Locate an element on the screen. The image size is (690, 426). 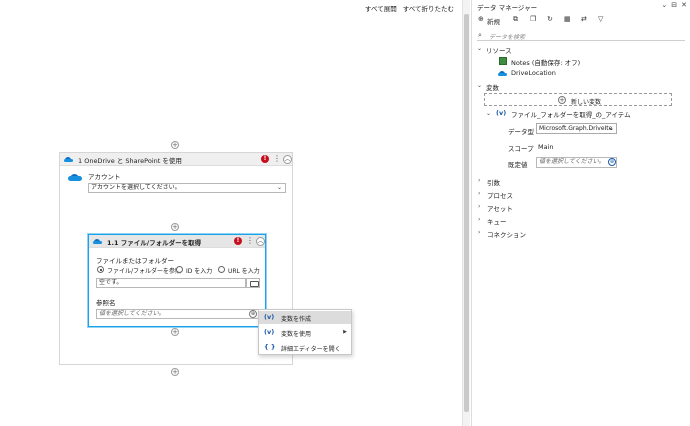
card-header: 1.1 ファイル/フォルダーを取得 ! ⋮ ︿ is located at coordinates (177, 241).